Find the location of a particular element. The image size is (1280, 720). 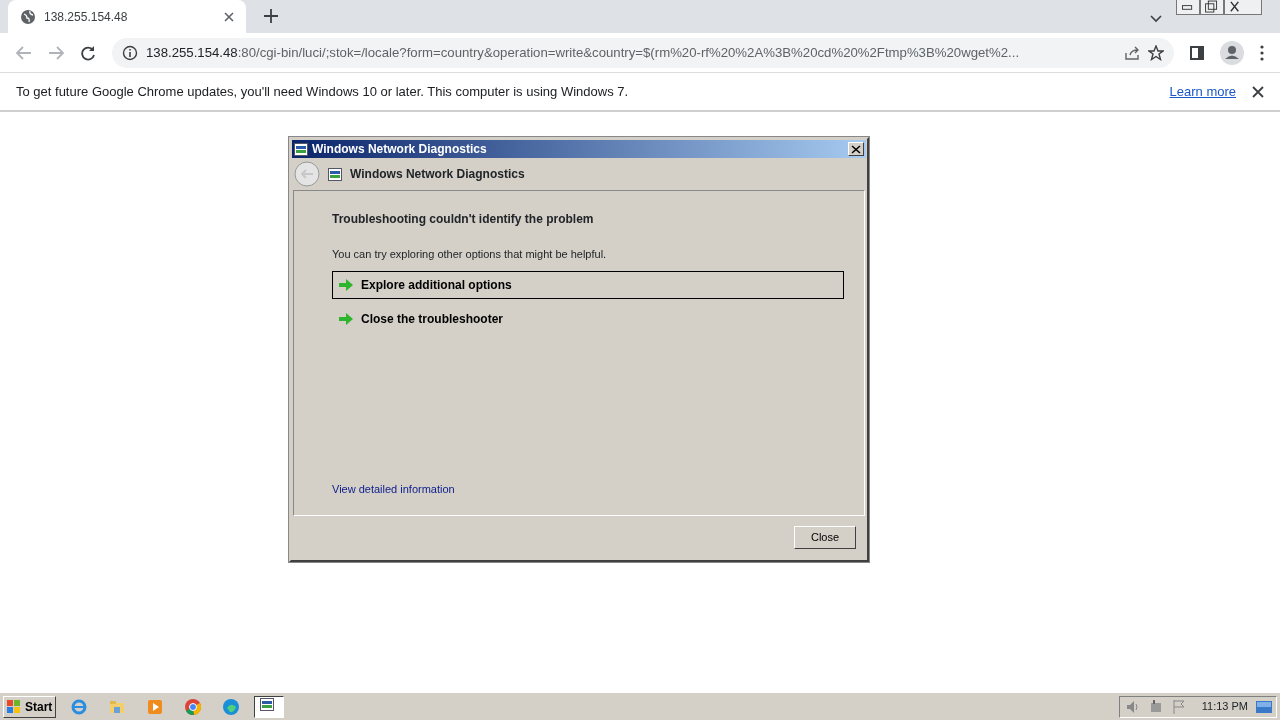

profile-icon is located at coordinates (1232, 52).